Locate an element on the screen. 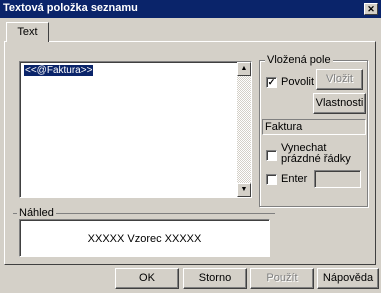 This screenshot has width=381, height=293. help-button: Nápověda is located at coordinates (348, 278).